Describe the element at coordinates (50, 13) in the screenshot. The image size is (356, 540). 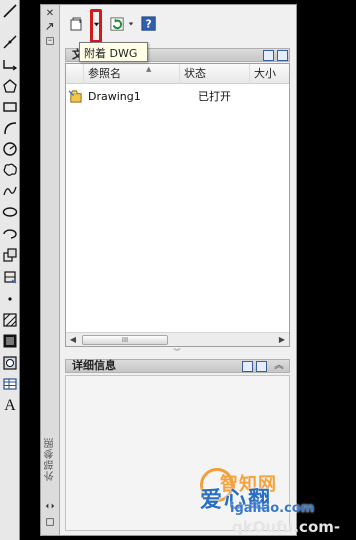
I see `close-icon: ✕` at that location.